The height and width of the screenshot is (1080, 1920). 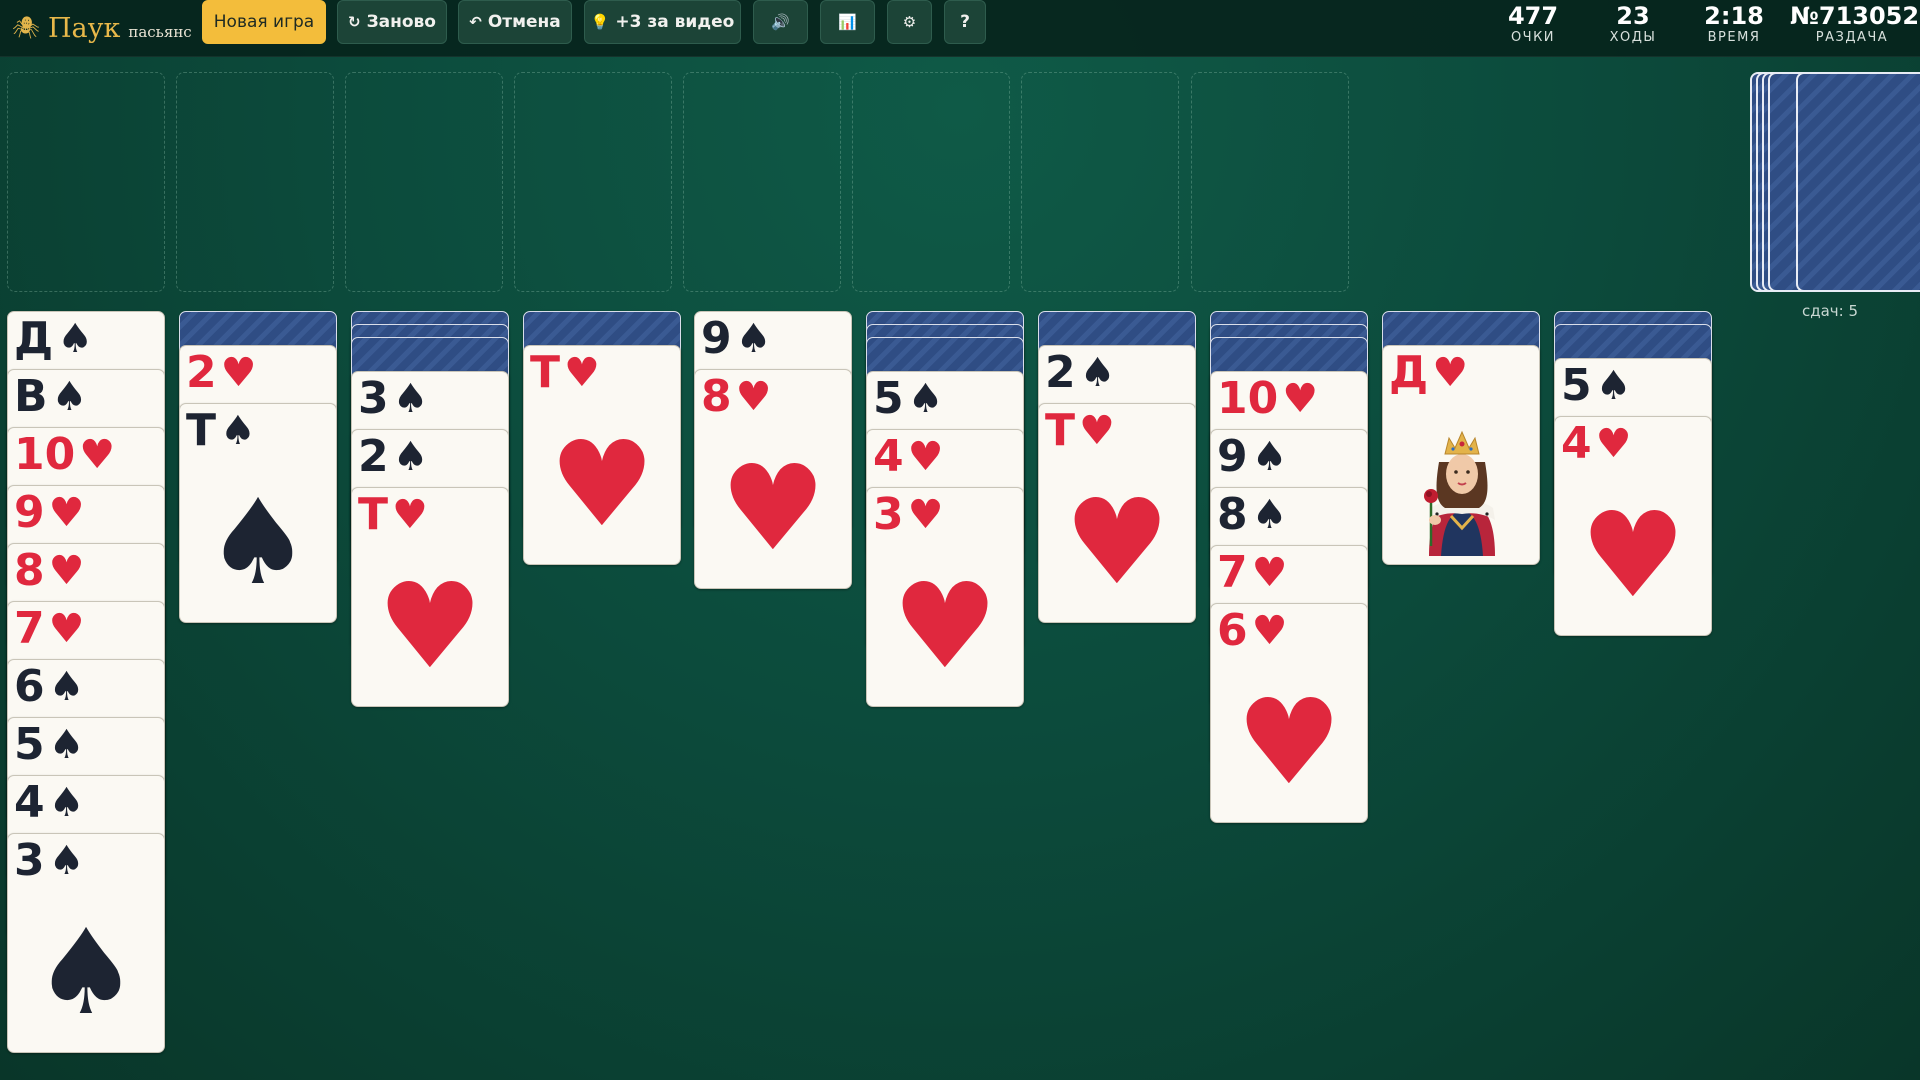 I want to click on card-index: 8 ♥, so click(x=736, y=397).